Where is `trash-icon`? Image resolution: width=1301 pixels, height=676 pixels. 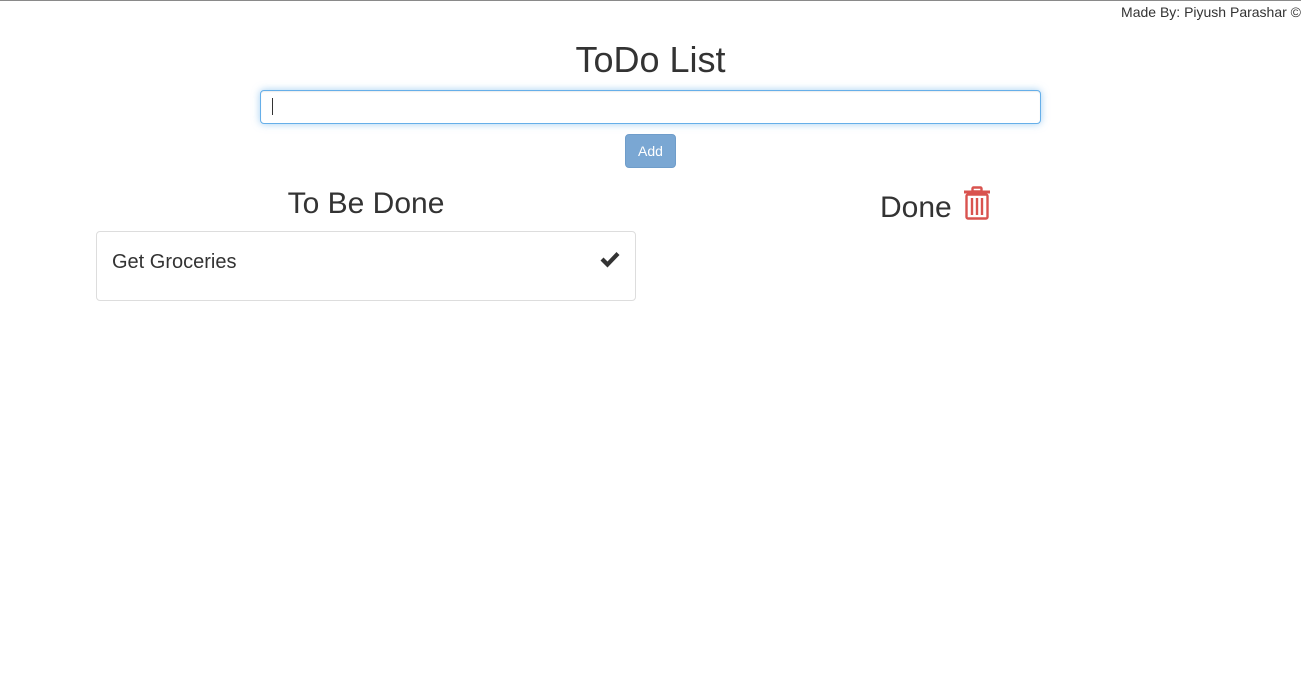
trash-icon is located at coordinates (977, 203).